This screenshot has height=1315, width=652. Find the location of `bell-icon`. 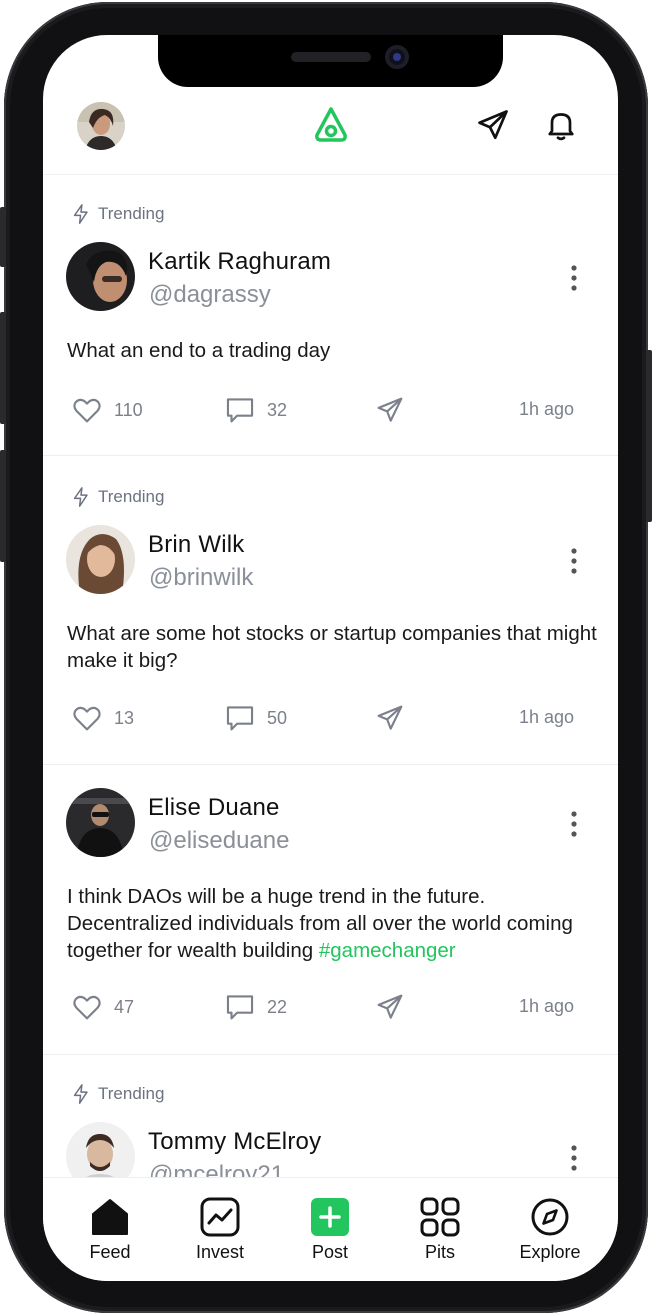

bell-icon is located at coordinates (561, 125).